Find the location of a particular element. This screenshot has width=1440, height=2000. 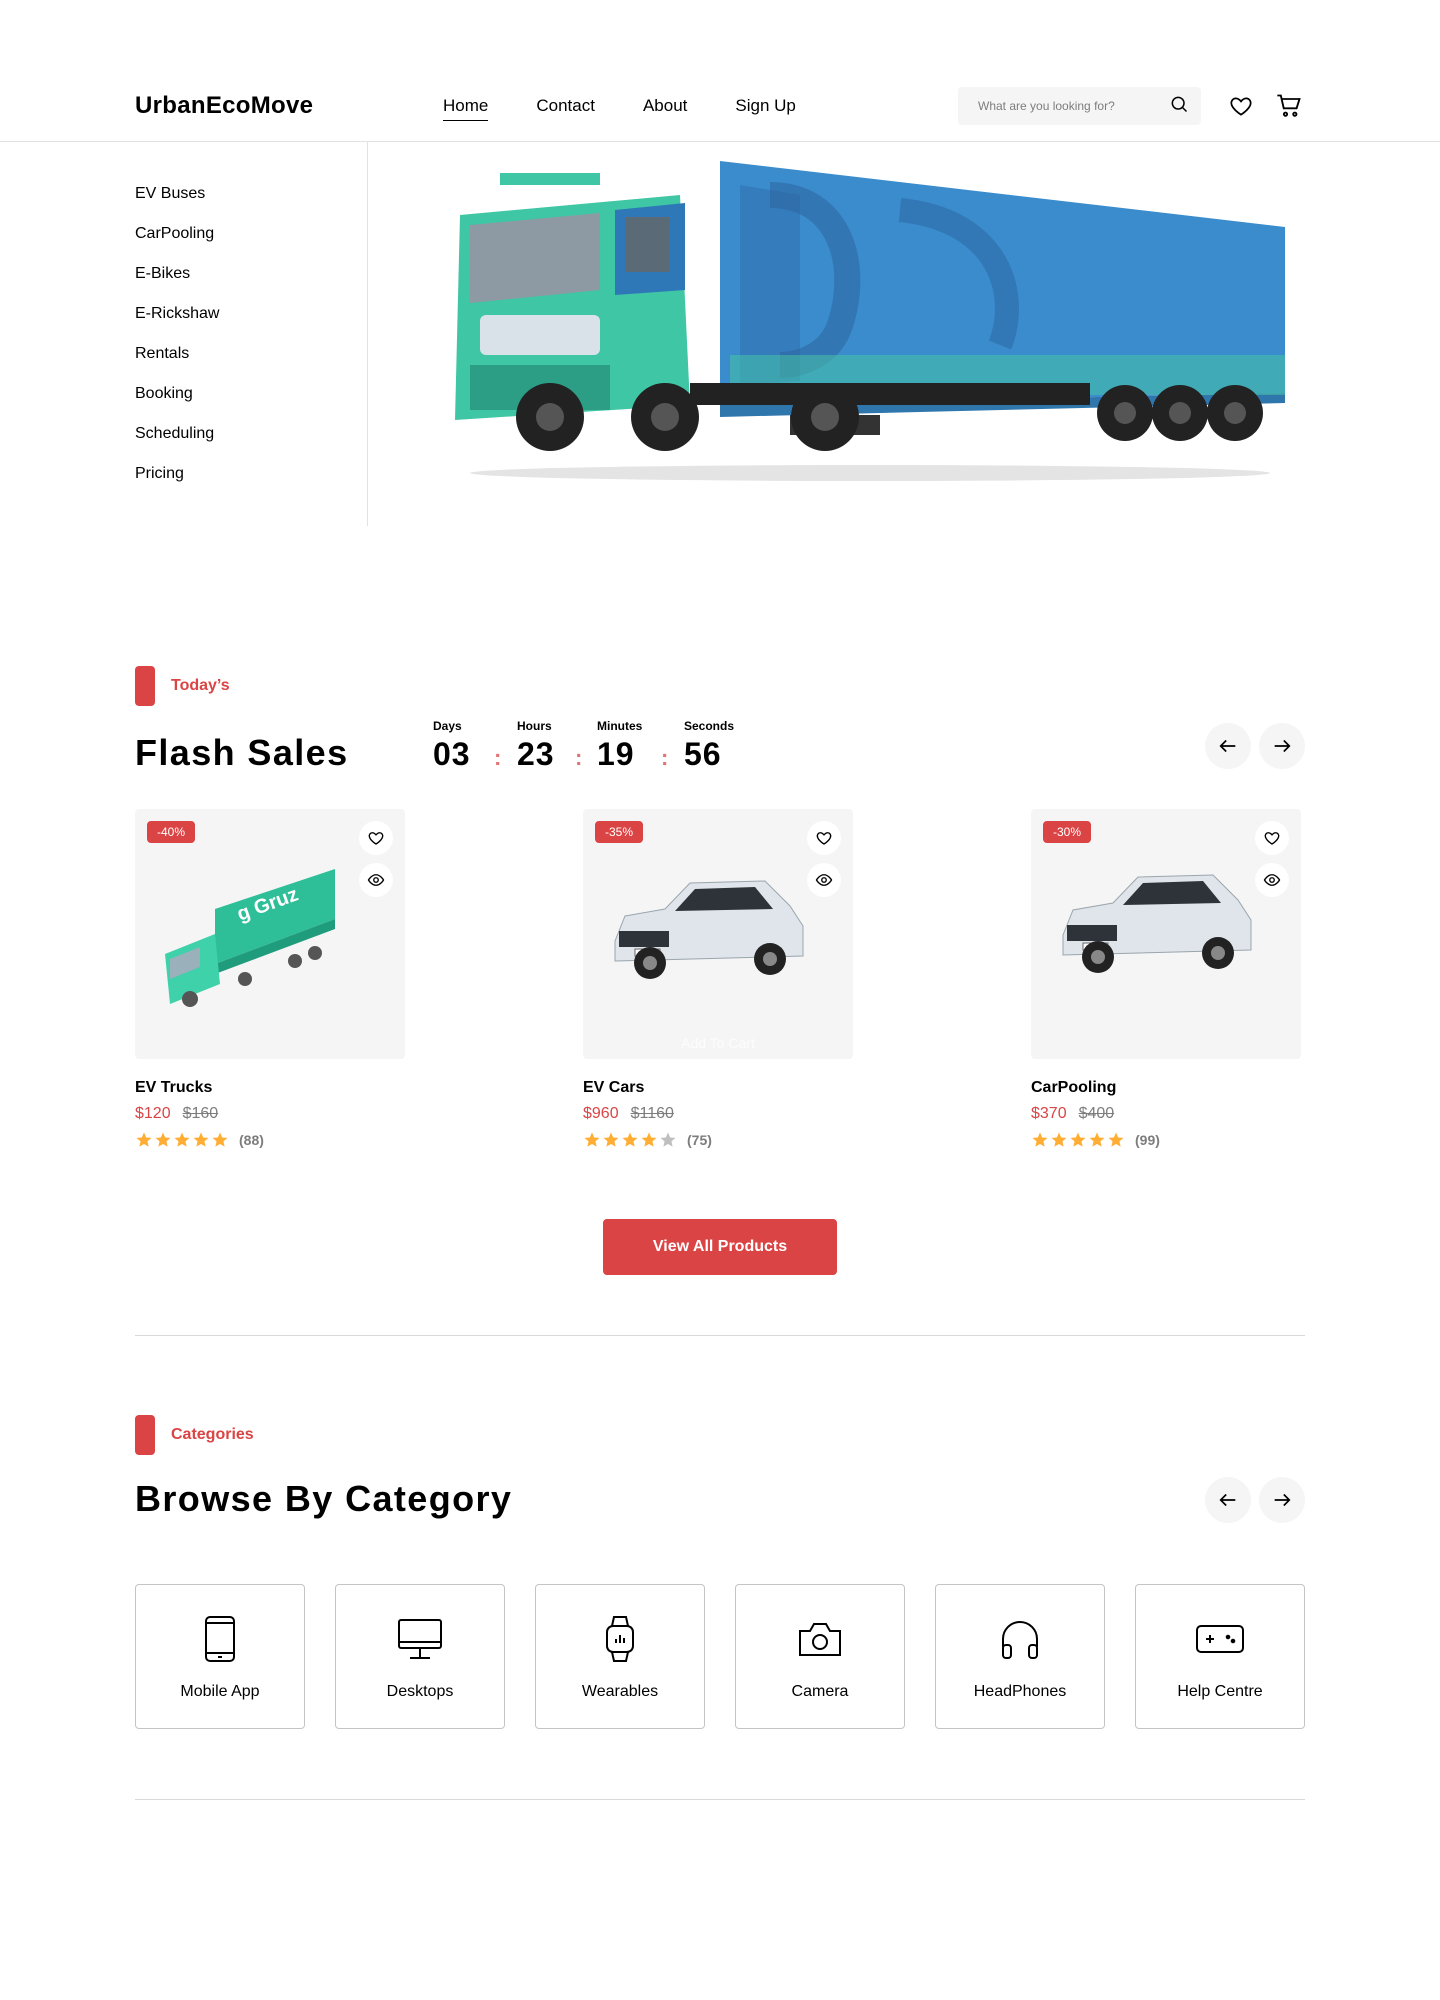

product-image-area: -30% is located at coordinates (1166, 934).